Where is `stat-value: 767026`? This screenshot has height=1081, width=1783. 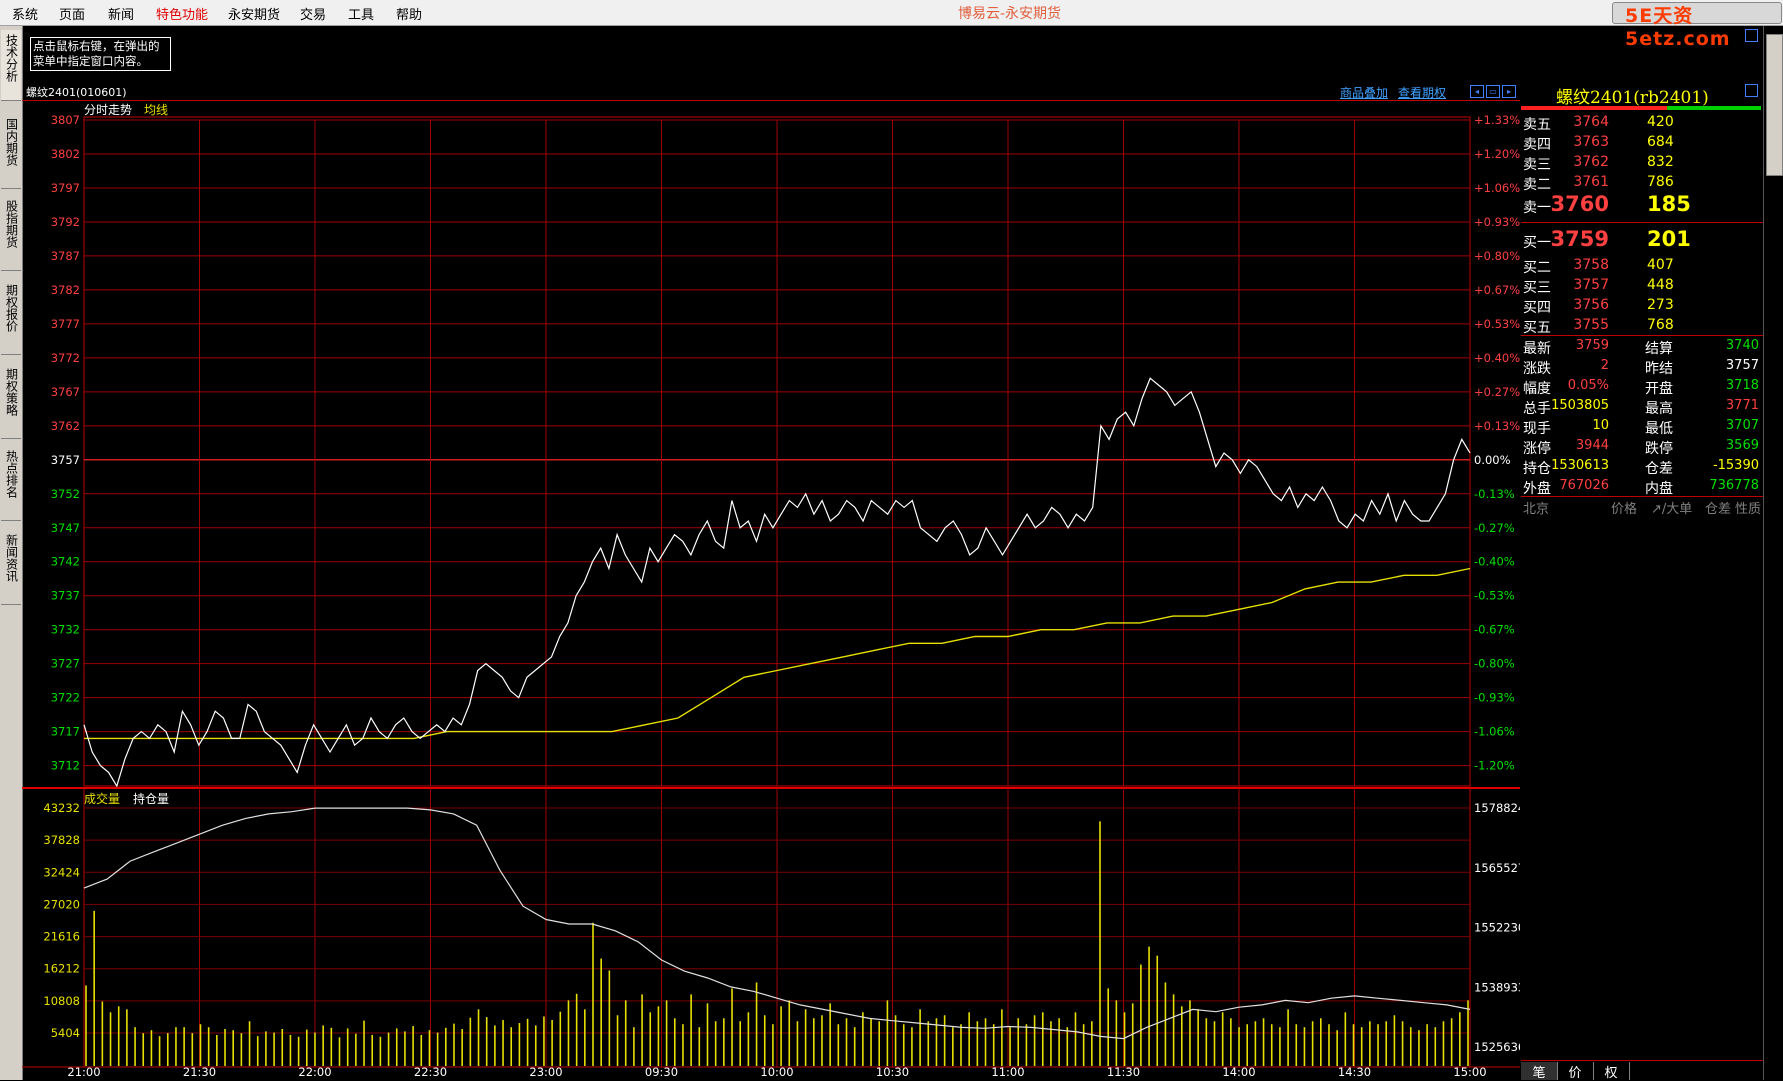 stat-value: 767026 is located at coordinates (1584, 485).